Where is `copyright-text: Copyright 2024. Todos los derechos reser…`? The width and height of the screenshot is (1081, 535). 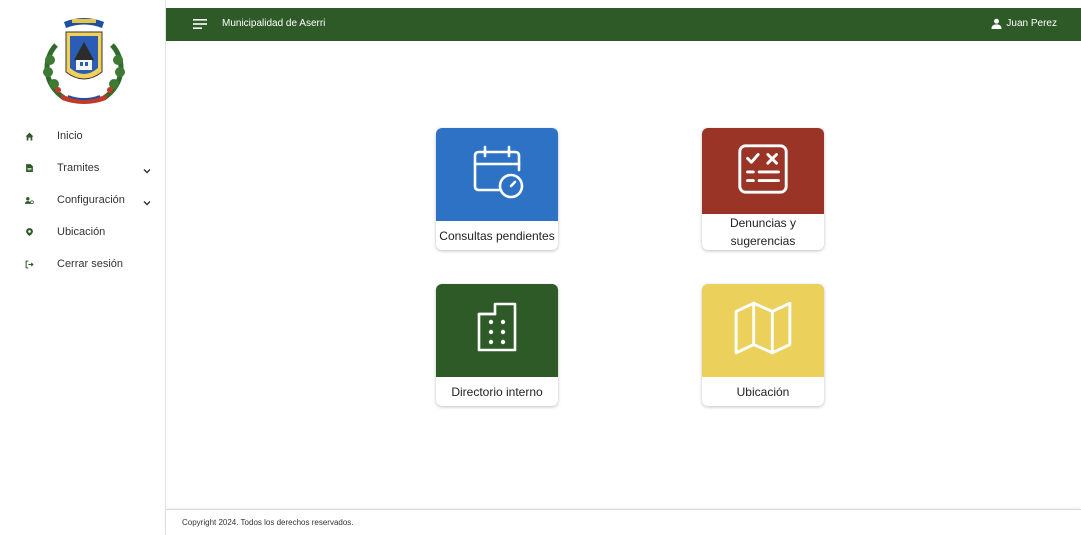
copyright-text: Copyright 2024. Todos los derechos reser… is located at coordinates (268, 522).